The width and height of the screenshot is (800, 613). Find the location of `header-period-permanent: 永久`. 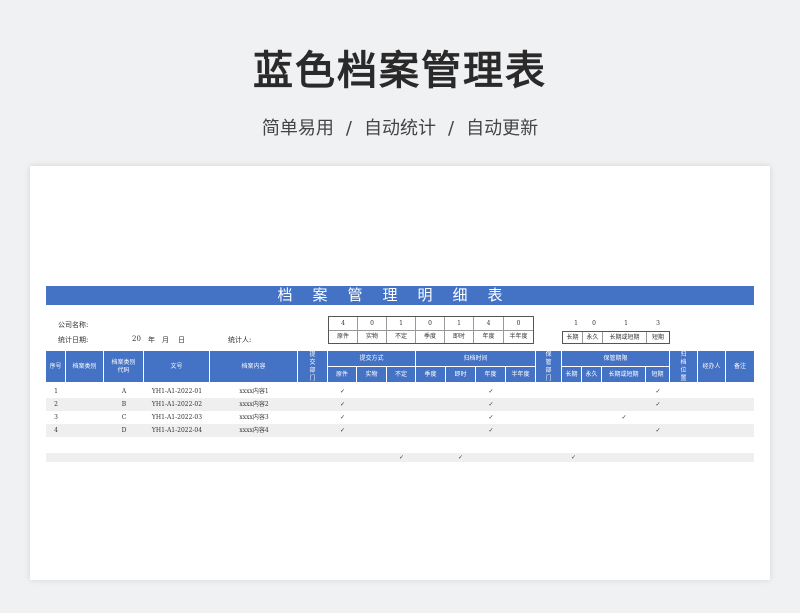

header-period-permanent: 永久 is located at coordinates (592, 375).